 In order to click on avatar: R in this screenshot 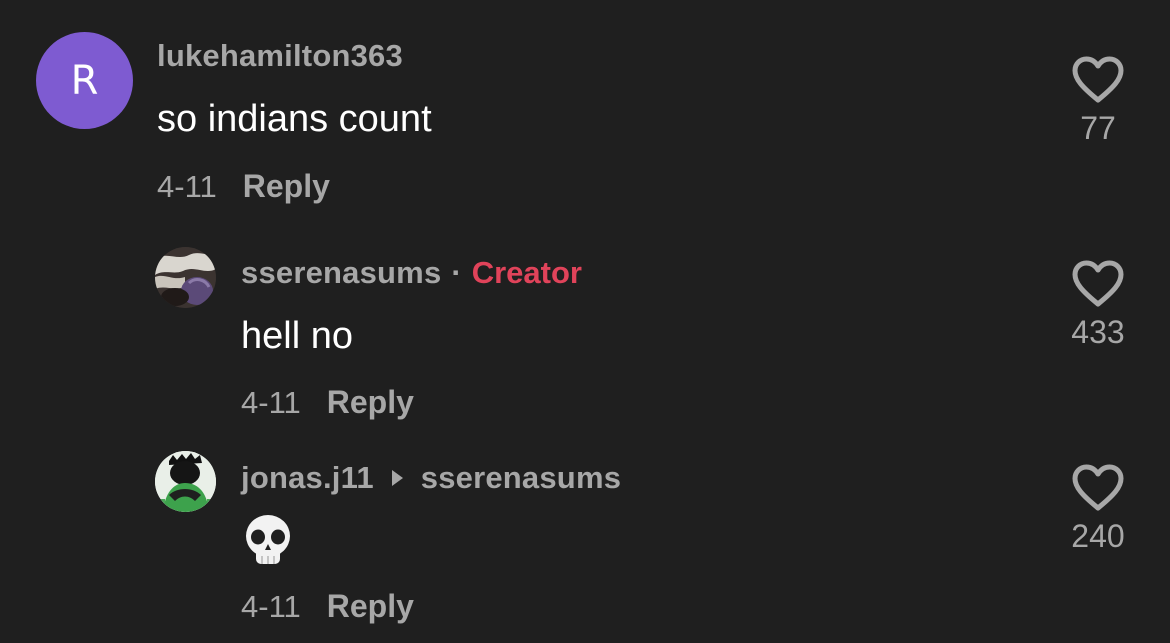, I will do `click(84, 80)`.